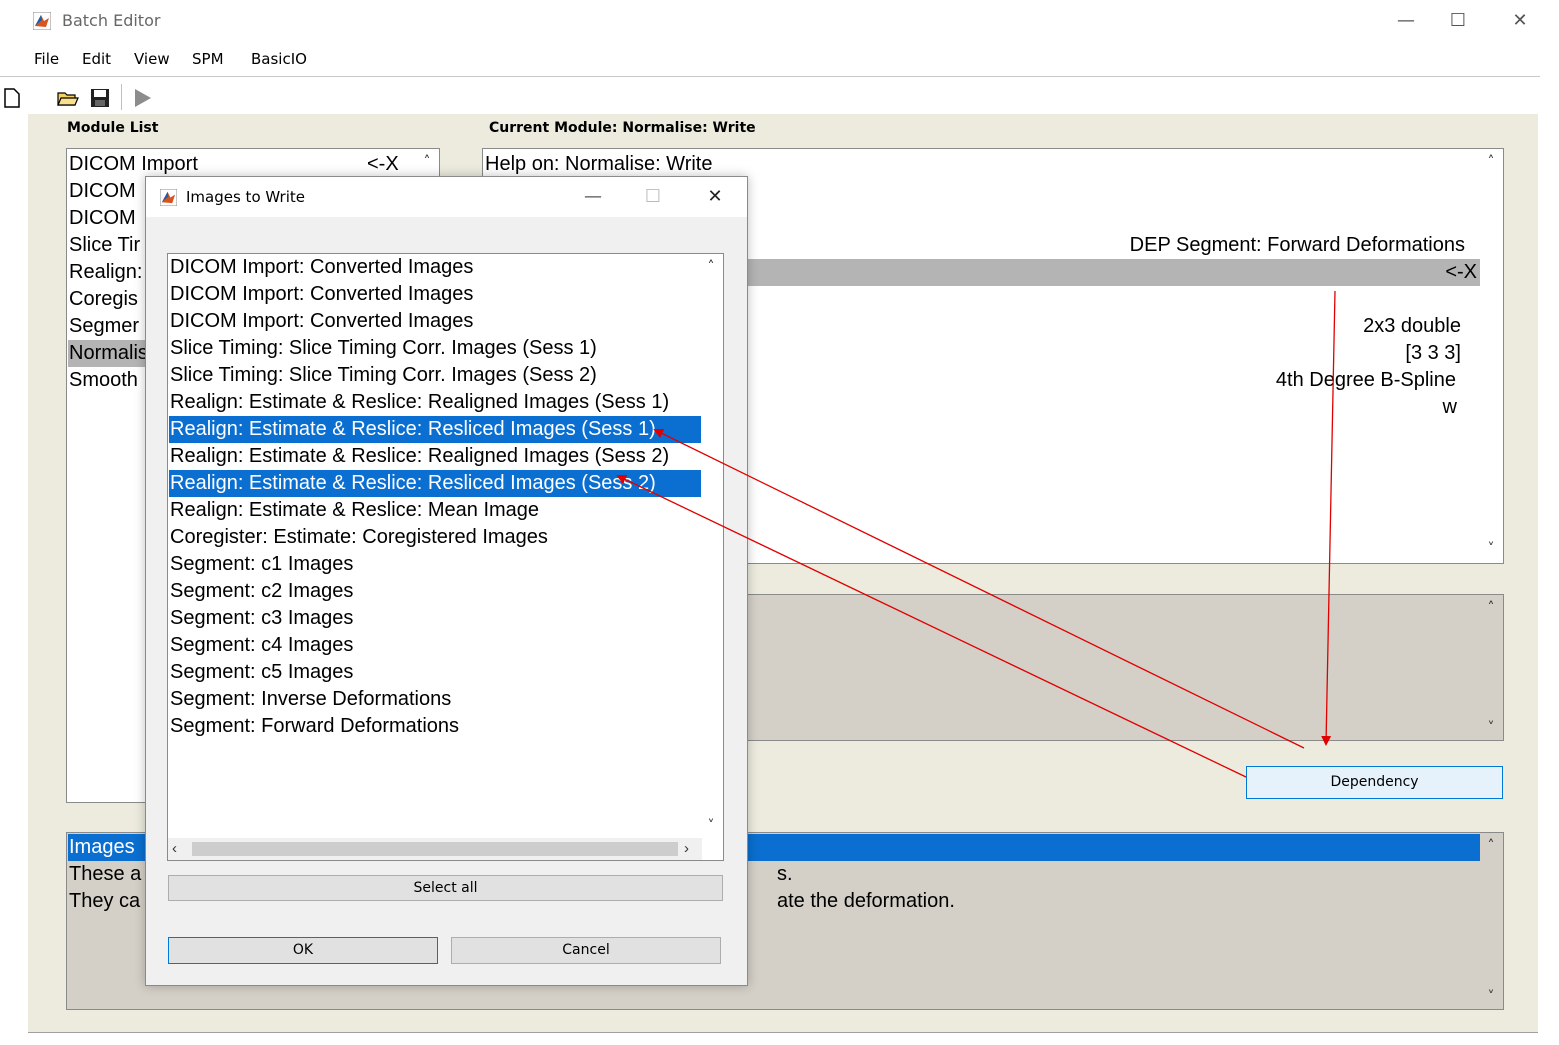 The width and height of the screenshot is (1559, 1045). I want to click on images-list-item: Segment: Inverse Deformations, so click(435, 699).